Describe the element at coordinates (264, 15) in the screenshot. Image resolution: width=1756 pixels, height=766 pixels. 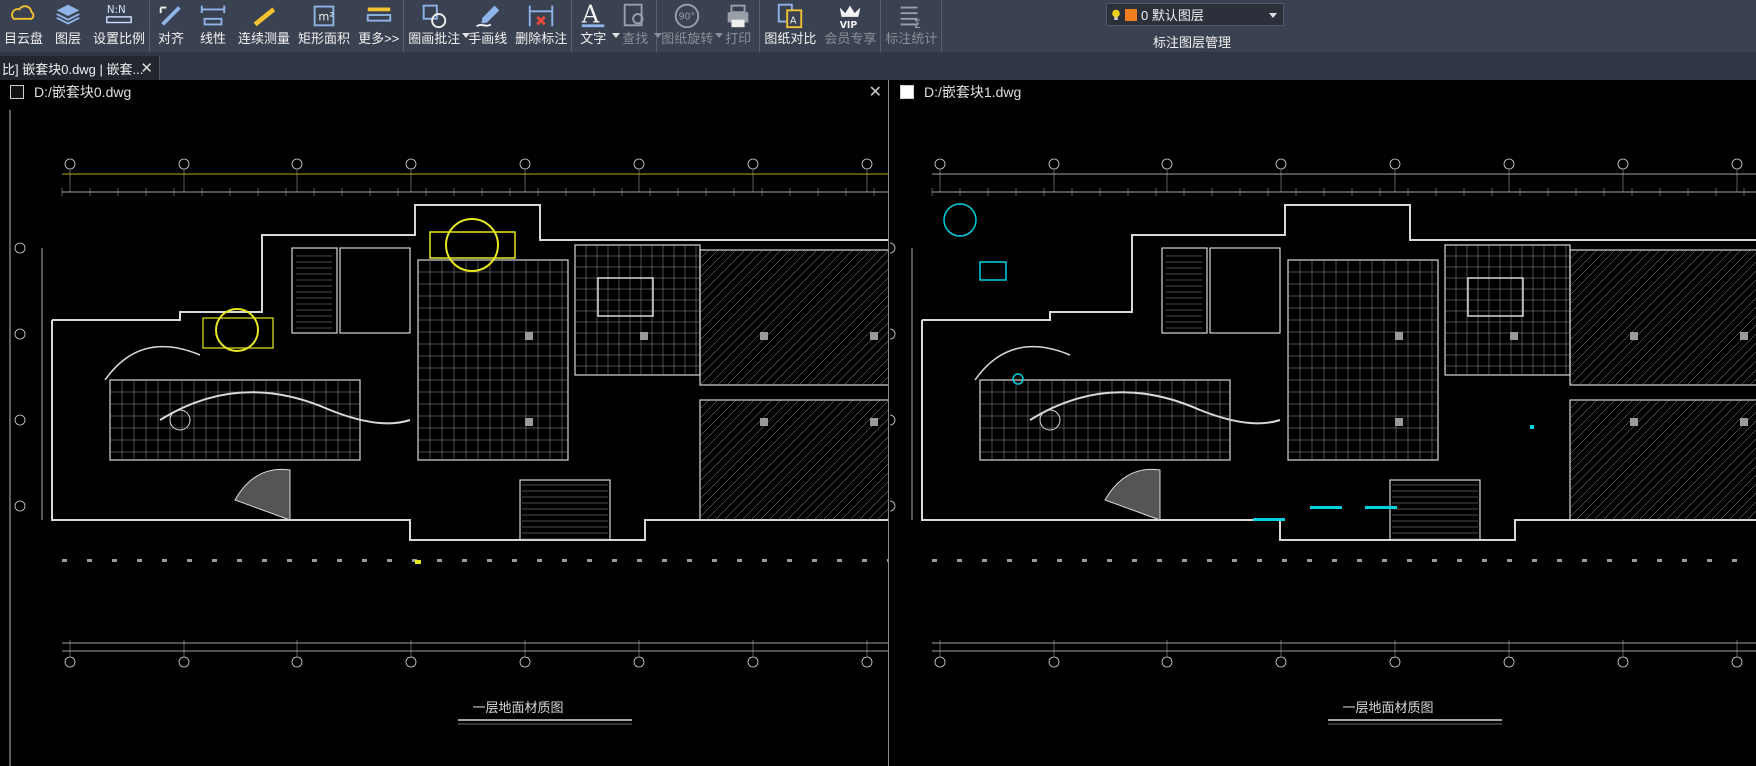
I see `ruler-icon` at that location.